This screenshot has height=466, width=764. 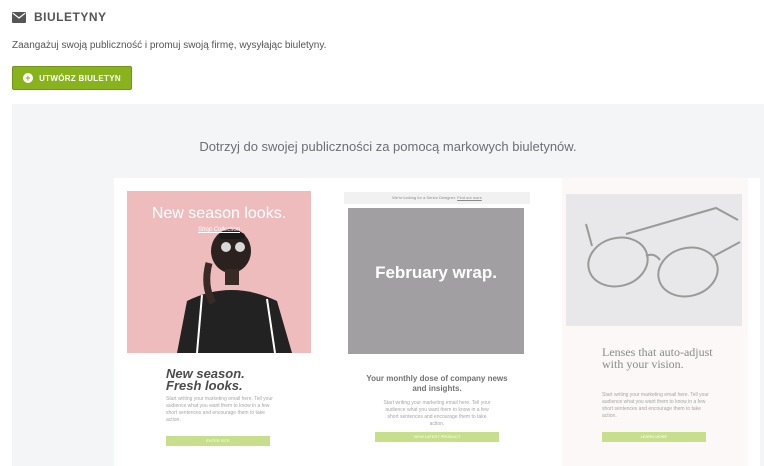 What do you see at coordinates (654, 437) in the screenshot?
I see `template-cta: LEARN MORE` at bounding box center [654, 437].